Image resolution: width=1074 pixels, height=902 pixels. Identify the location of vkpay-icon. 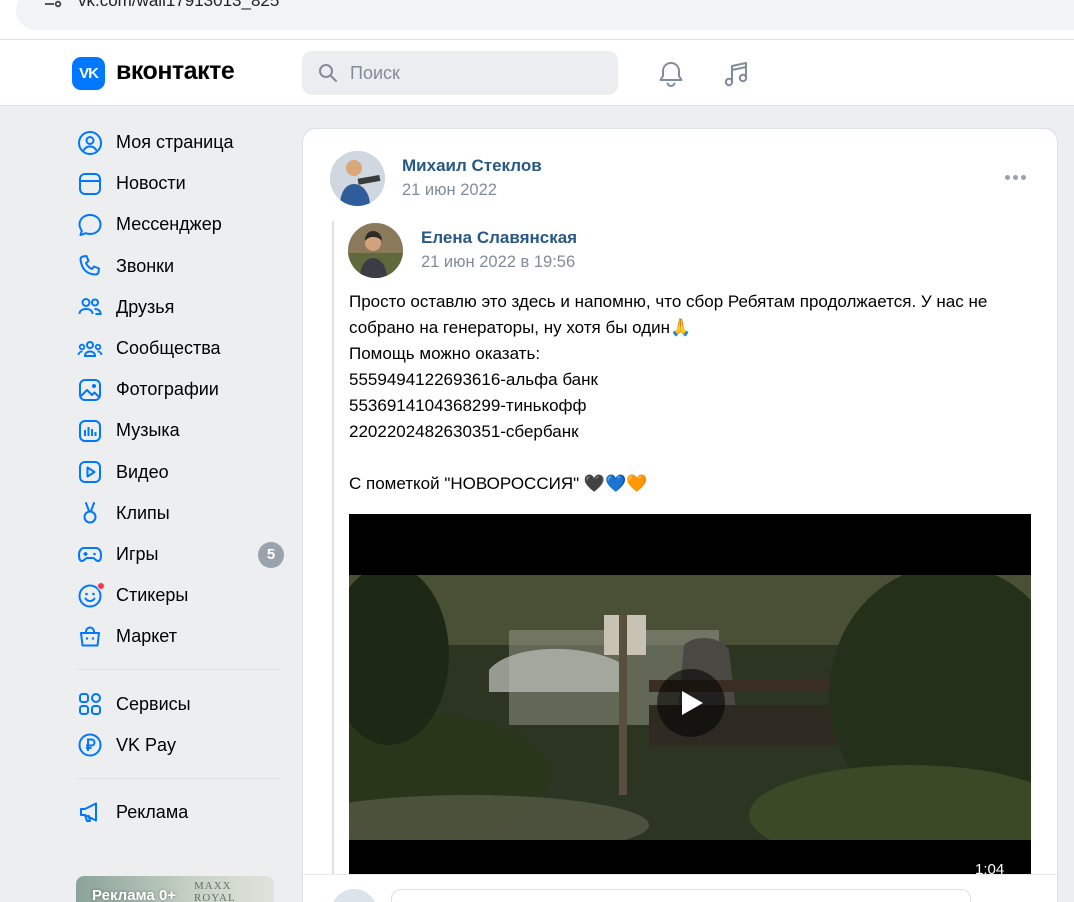
(90, 745).